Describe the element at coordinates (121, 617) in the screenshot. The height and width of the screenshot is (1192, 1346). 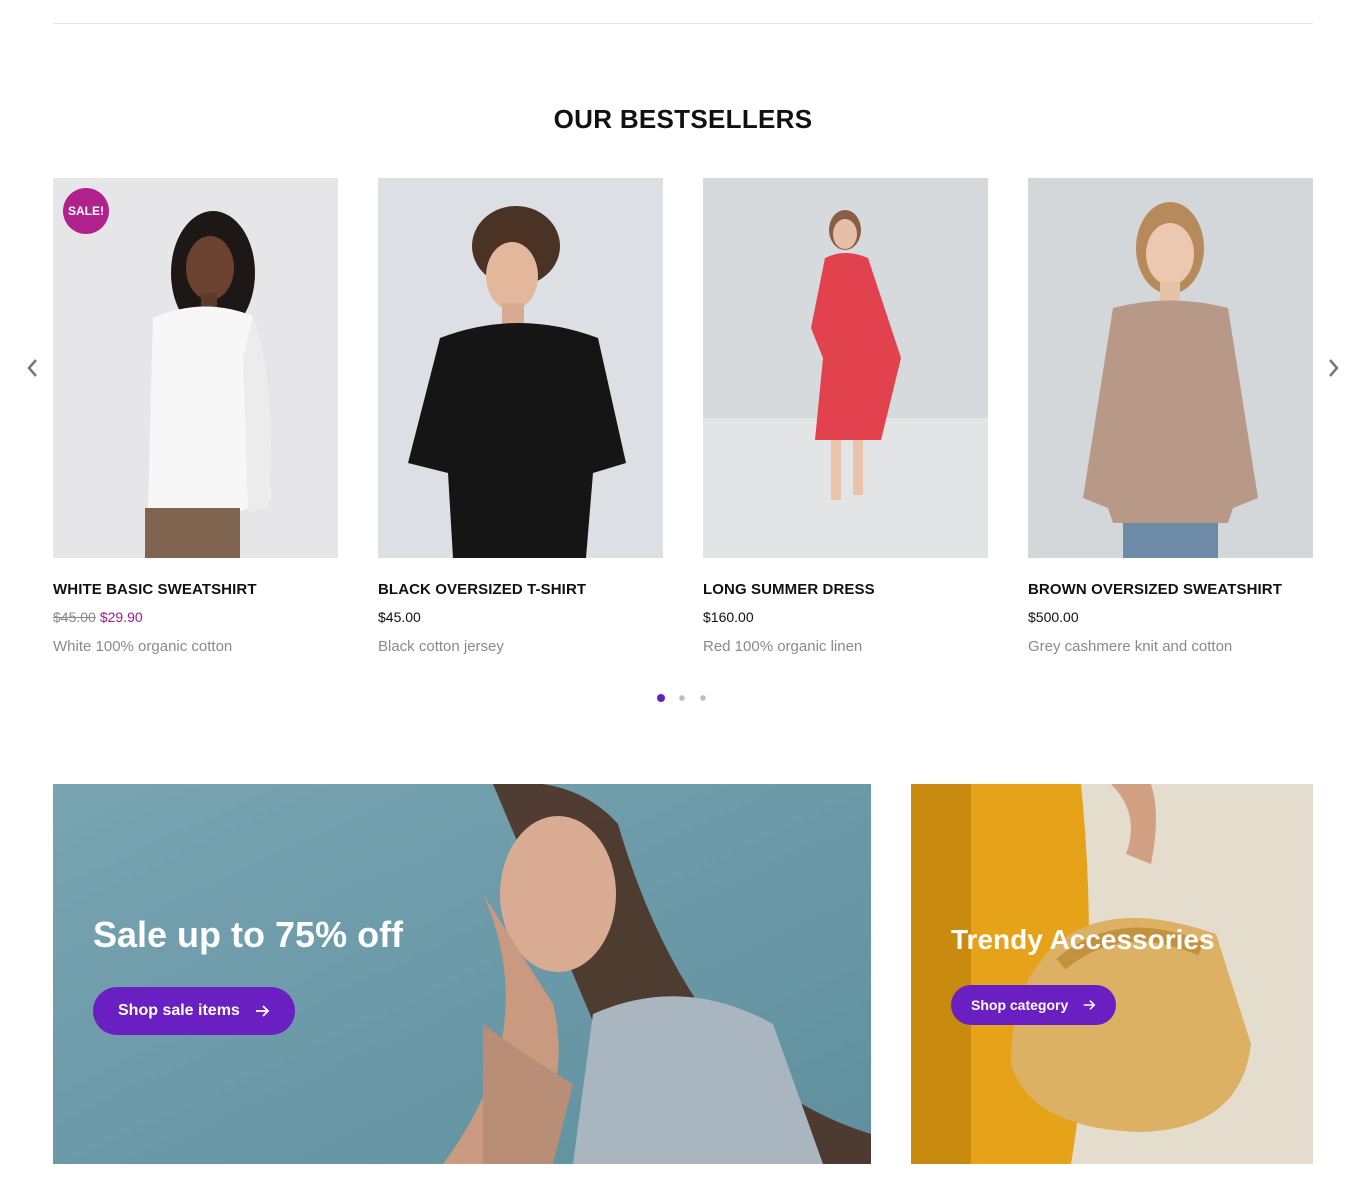
I see `product-price-sale: $29.90` at that location.